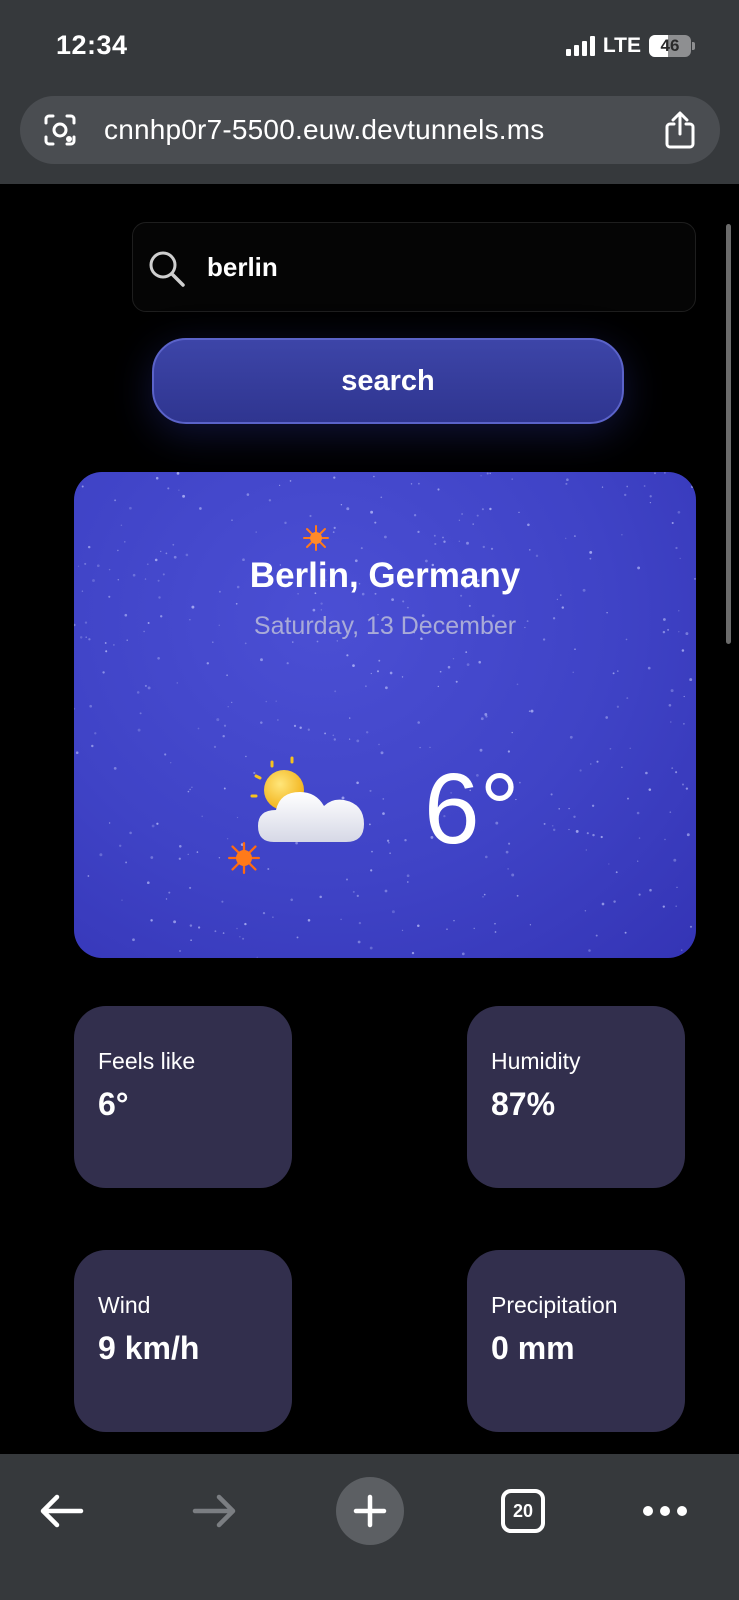 The image size is (739, 1600). I want to click on temperature: 6°, so click(472, 809).